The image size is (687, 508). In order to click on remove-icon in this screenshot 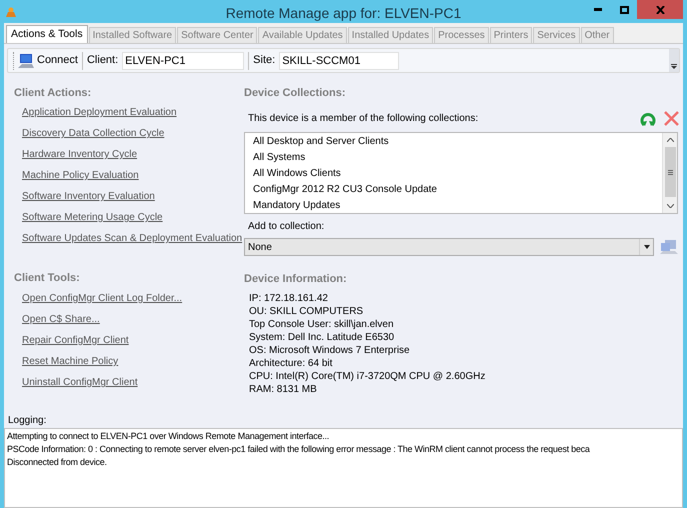, I will do `click(671, 118)`.